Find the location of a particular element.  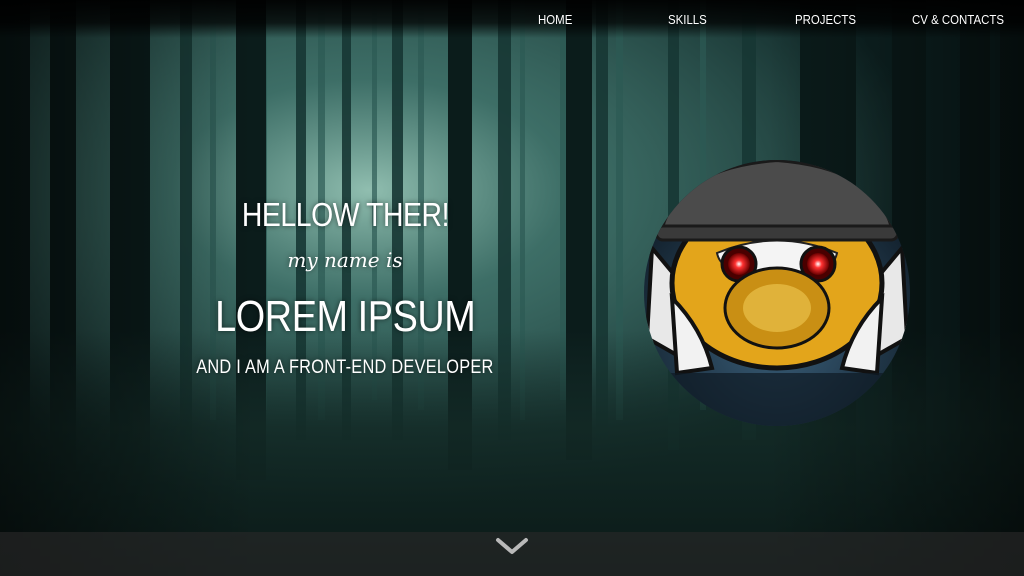

nav-projects-link: PROJECTS is located at coordinates (825, 19).